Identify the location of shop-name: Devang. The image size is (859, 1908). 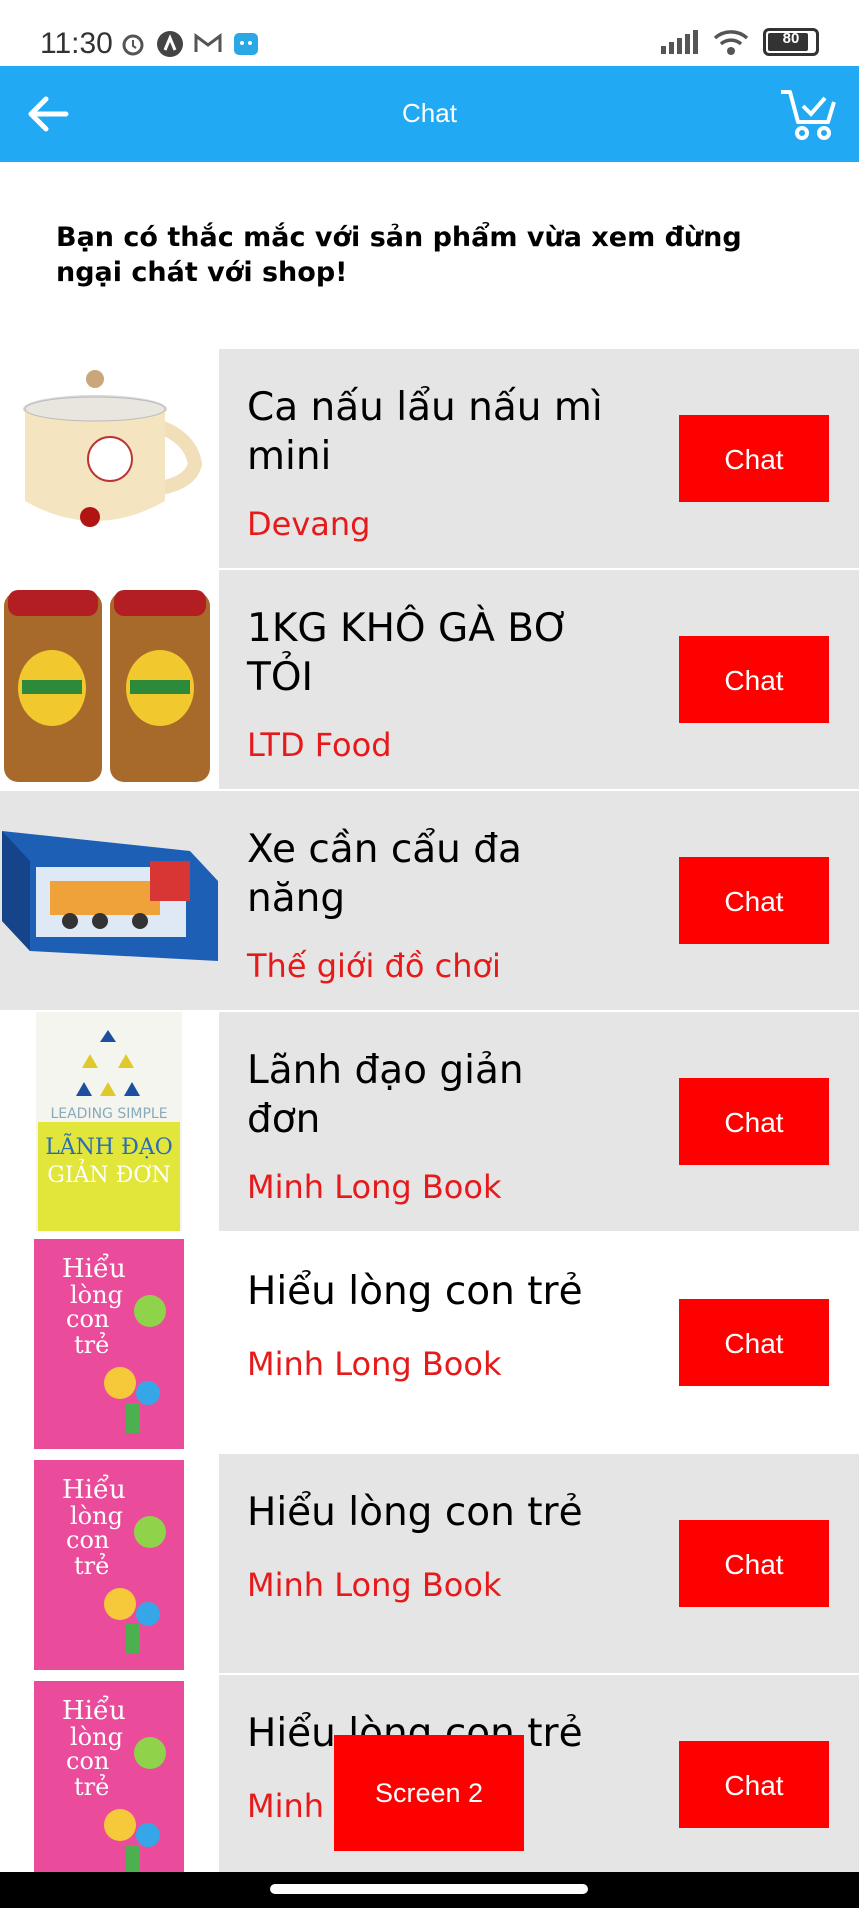
(308, 524).